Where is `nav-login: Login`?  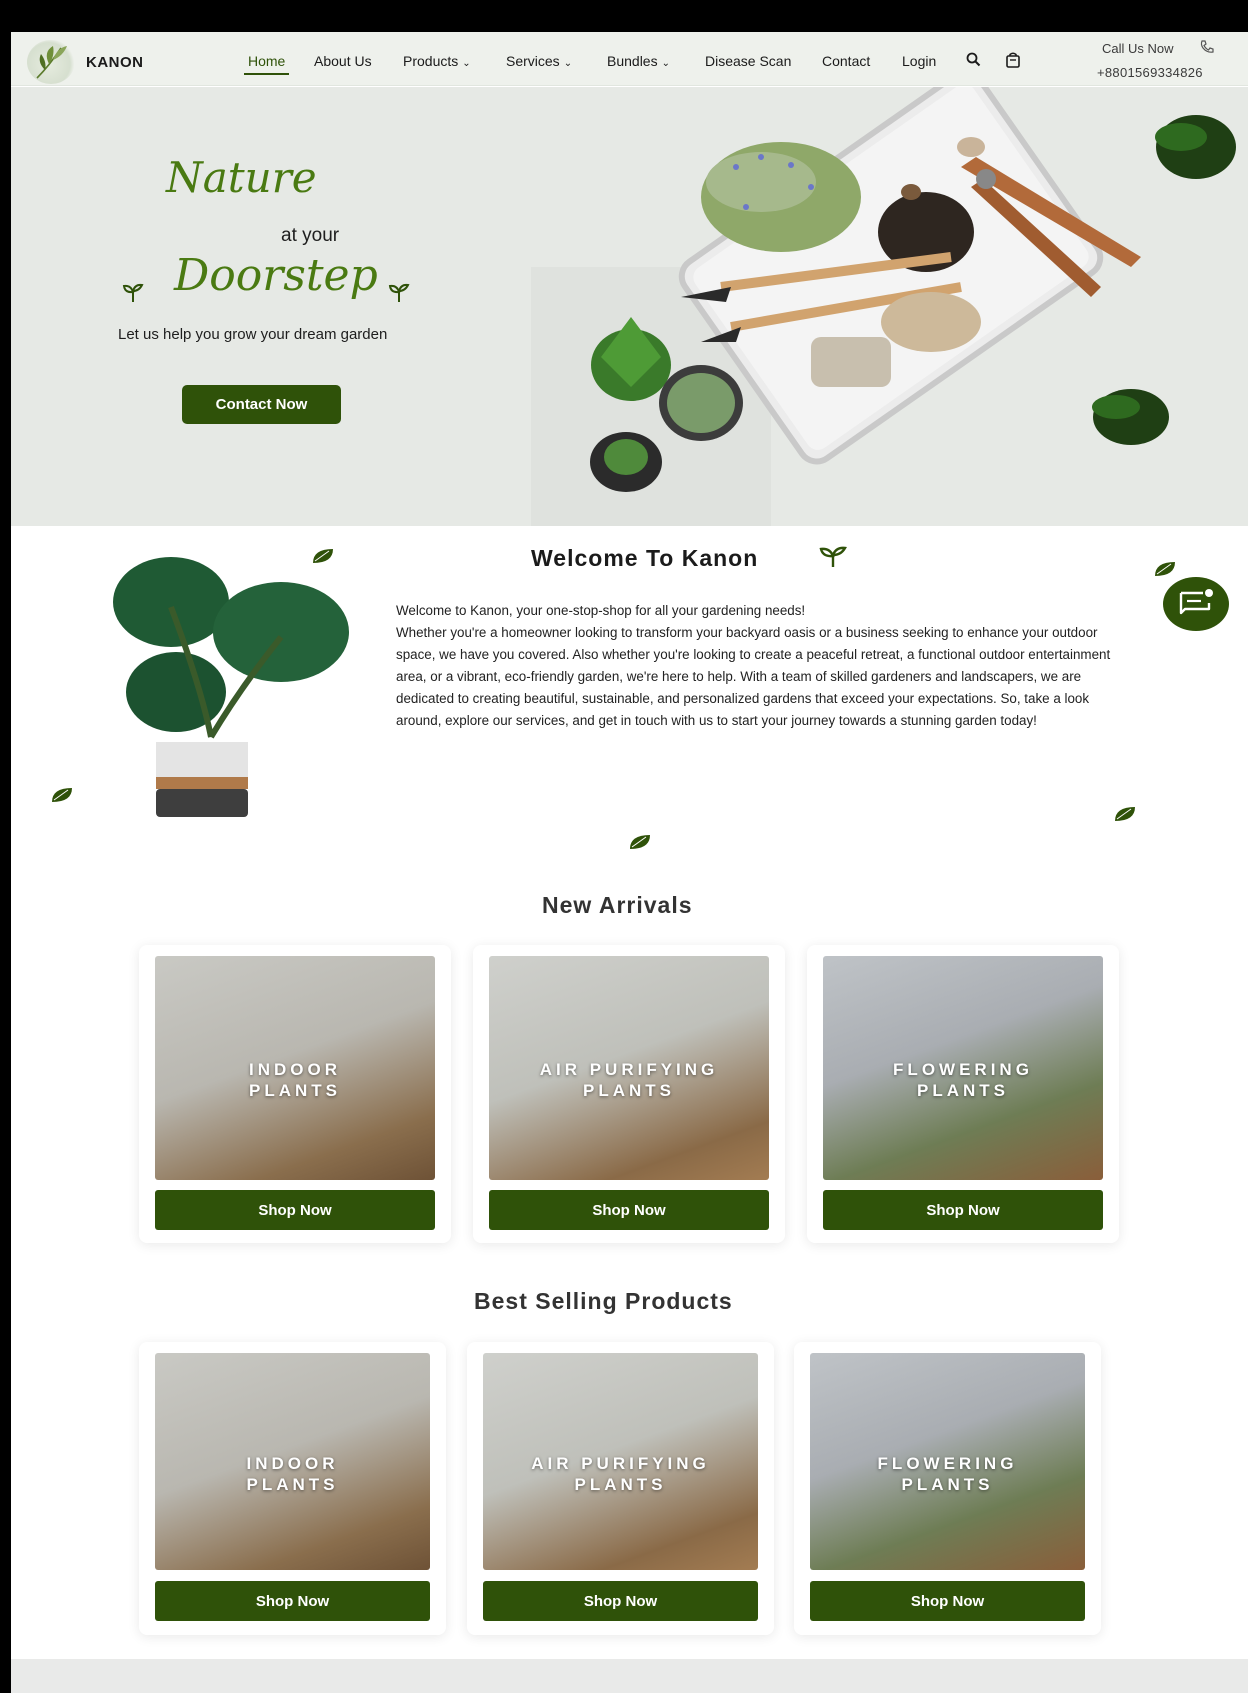 nav-login: Login is located at coordinates (919, 61).